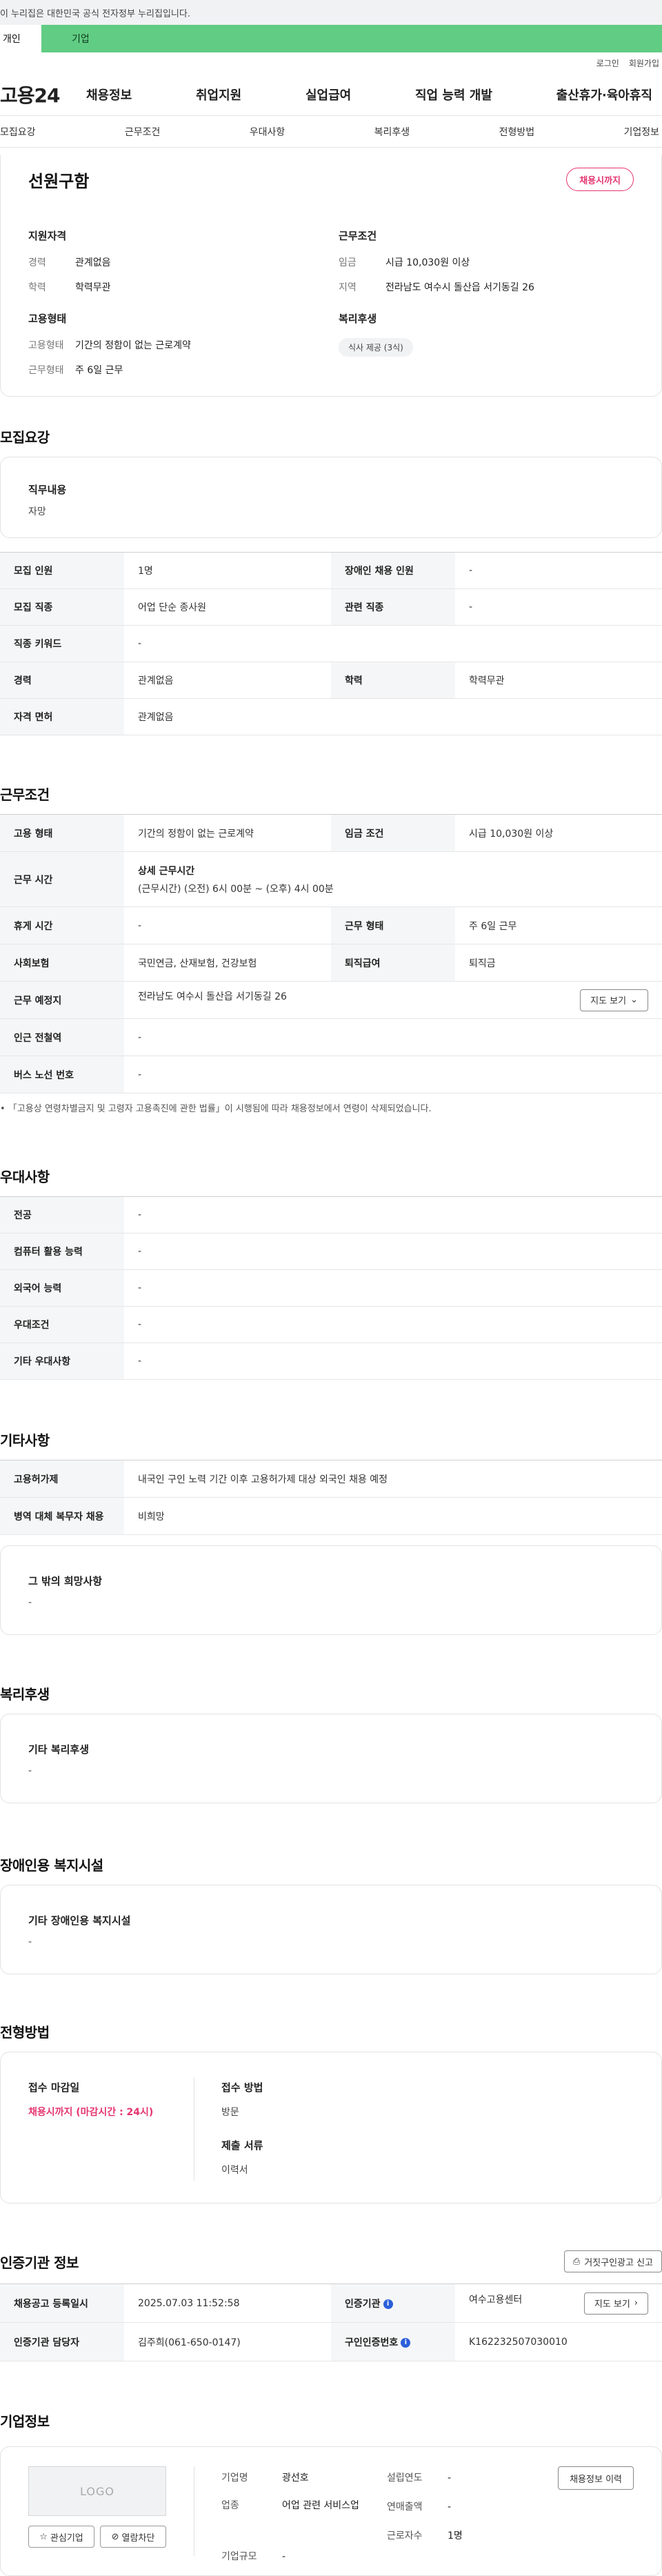  Describe the element at coordinates (25, 1694) in the screenshot. I see `section-title-welfare: 복리후생` at that location.